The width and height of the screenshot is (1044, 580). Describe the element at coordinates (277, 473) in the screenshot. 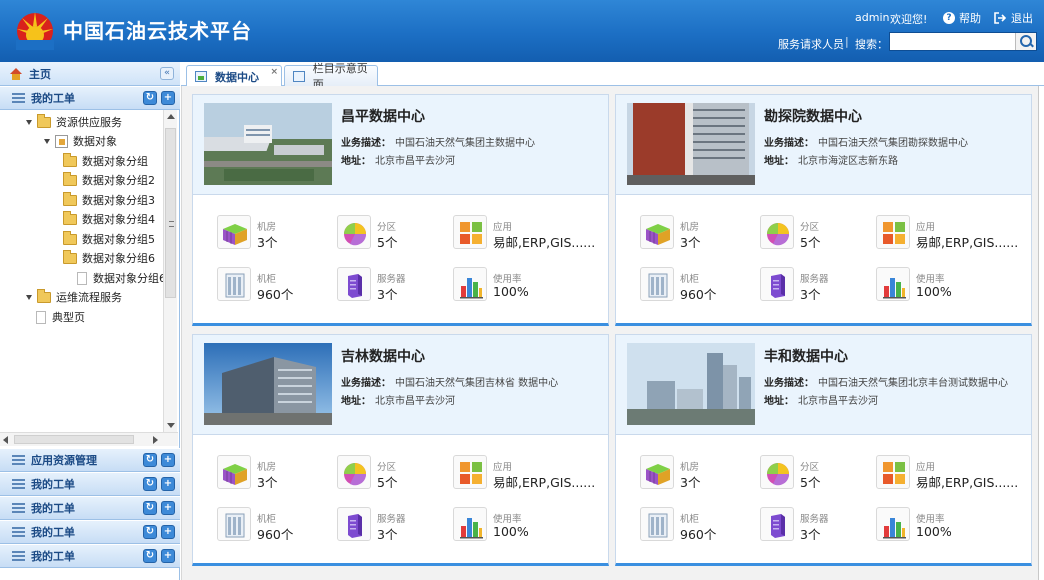

I see `stat-room: 机房 3个` at that location.